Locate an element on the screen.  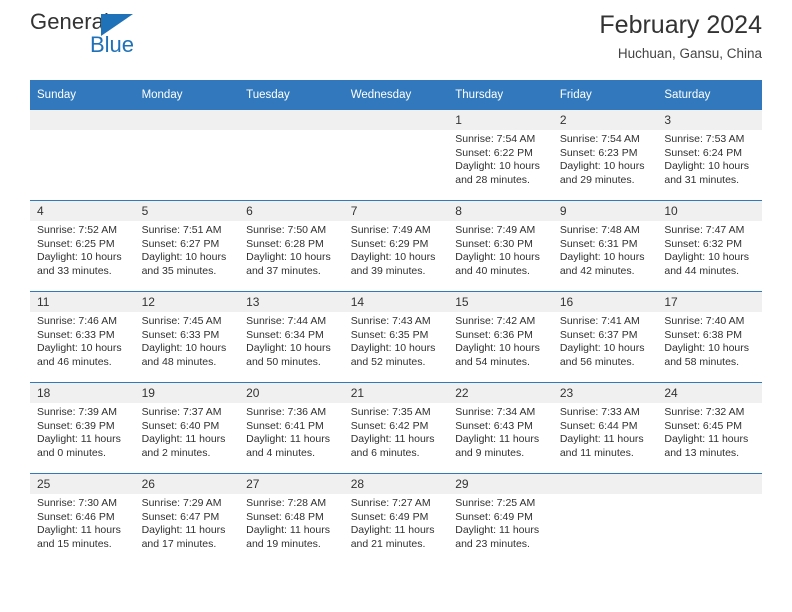
sunrise-text: Sunrise: 7:40 AM is located at coordinates (704, 321).